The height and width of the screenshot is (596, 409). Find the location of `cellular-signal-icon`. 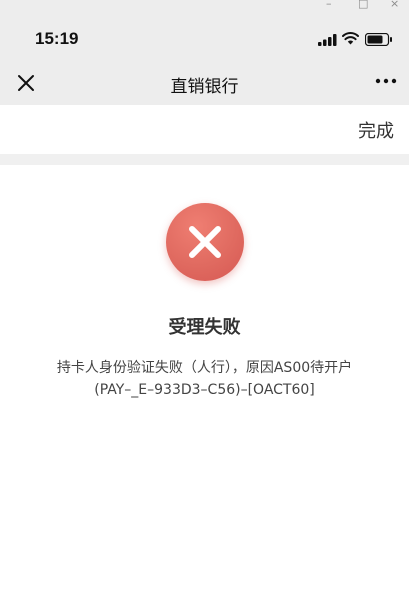

cellular-signal-icon is located at coordinates (327, 40).